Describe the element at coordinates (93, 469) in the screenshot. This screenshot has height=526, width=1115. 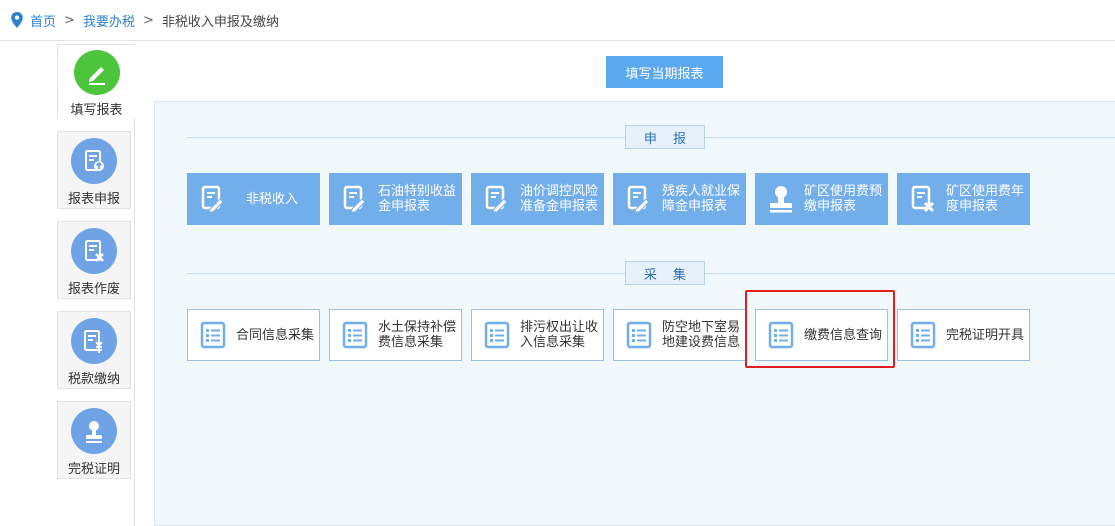
I see `sidebar-item-label: 完税证明` at that location.